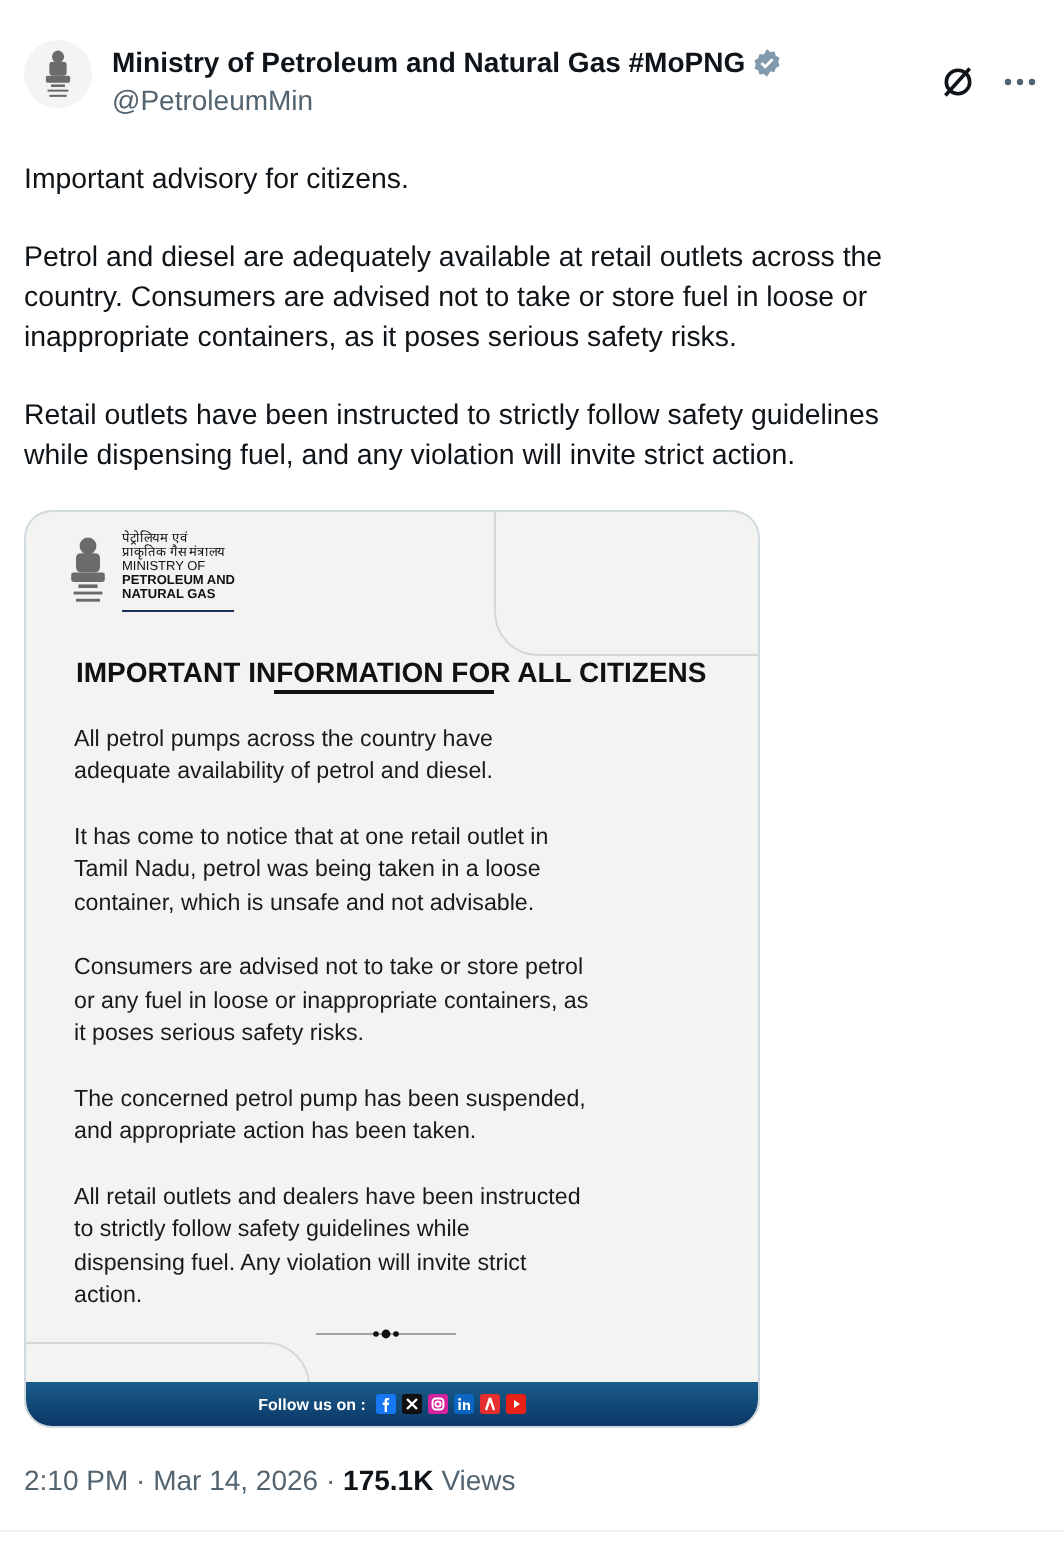 This screenshot has width=1064, height=1548. I want to click on poster-paragraph: It has come to notice that at one retail outlet in Tamil Nadu, petrol was being taken in a loose container, which is unsafe and not advisable., so click(312, 870).